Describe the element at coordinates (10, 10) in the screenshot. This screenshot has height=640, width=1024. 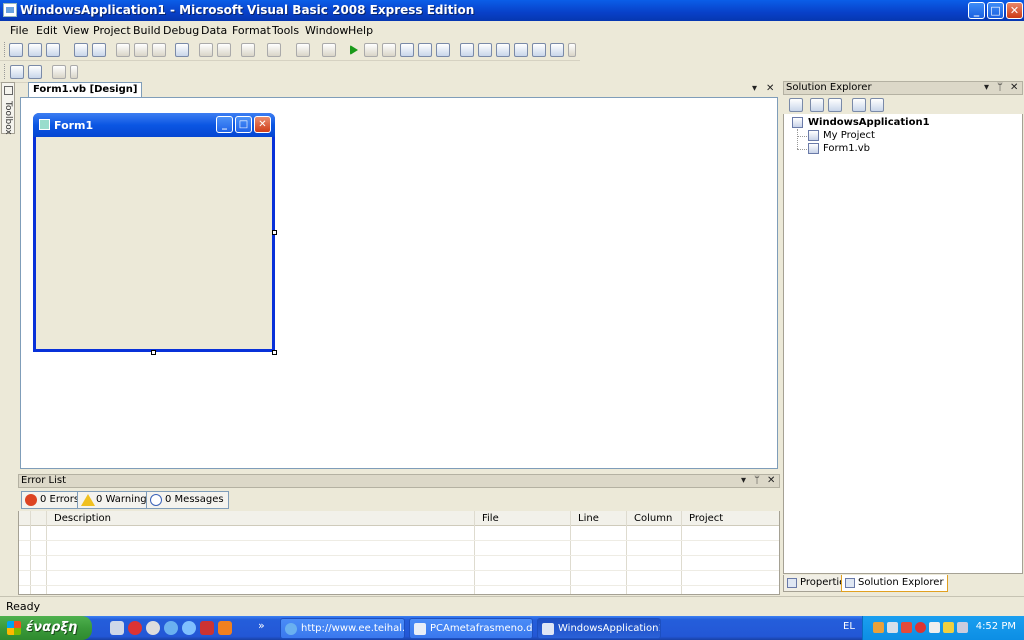
I see `vb-app-icon` at that location.